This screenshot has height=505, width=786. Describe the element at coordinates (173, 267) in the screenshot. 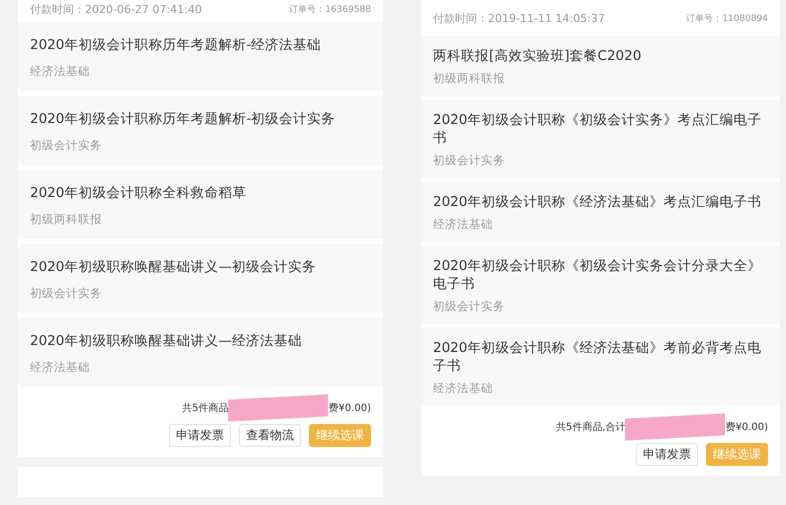

I see `course-title: 2020年初级职称唤醒基础讲义—初级会计实务` at that location.